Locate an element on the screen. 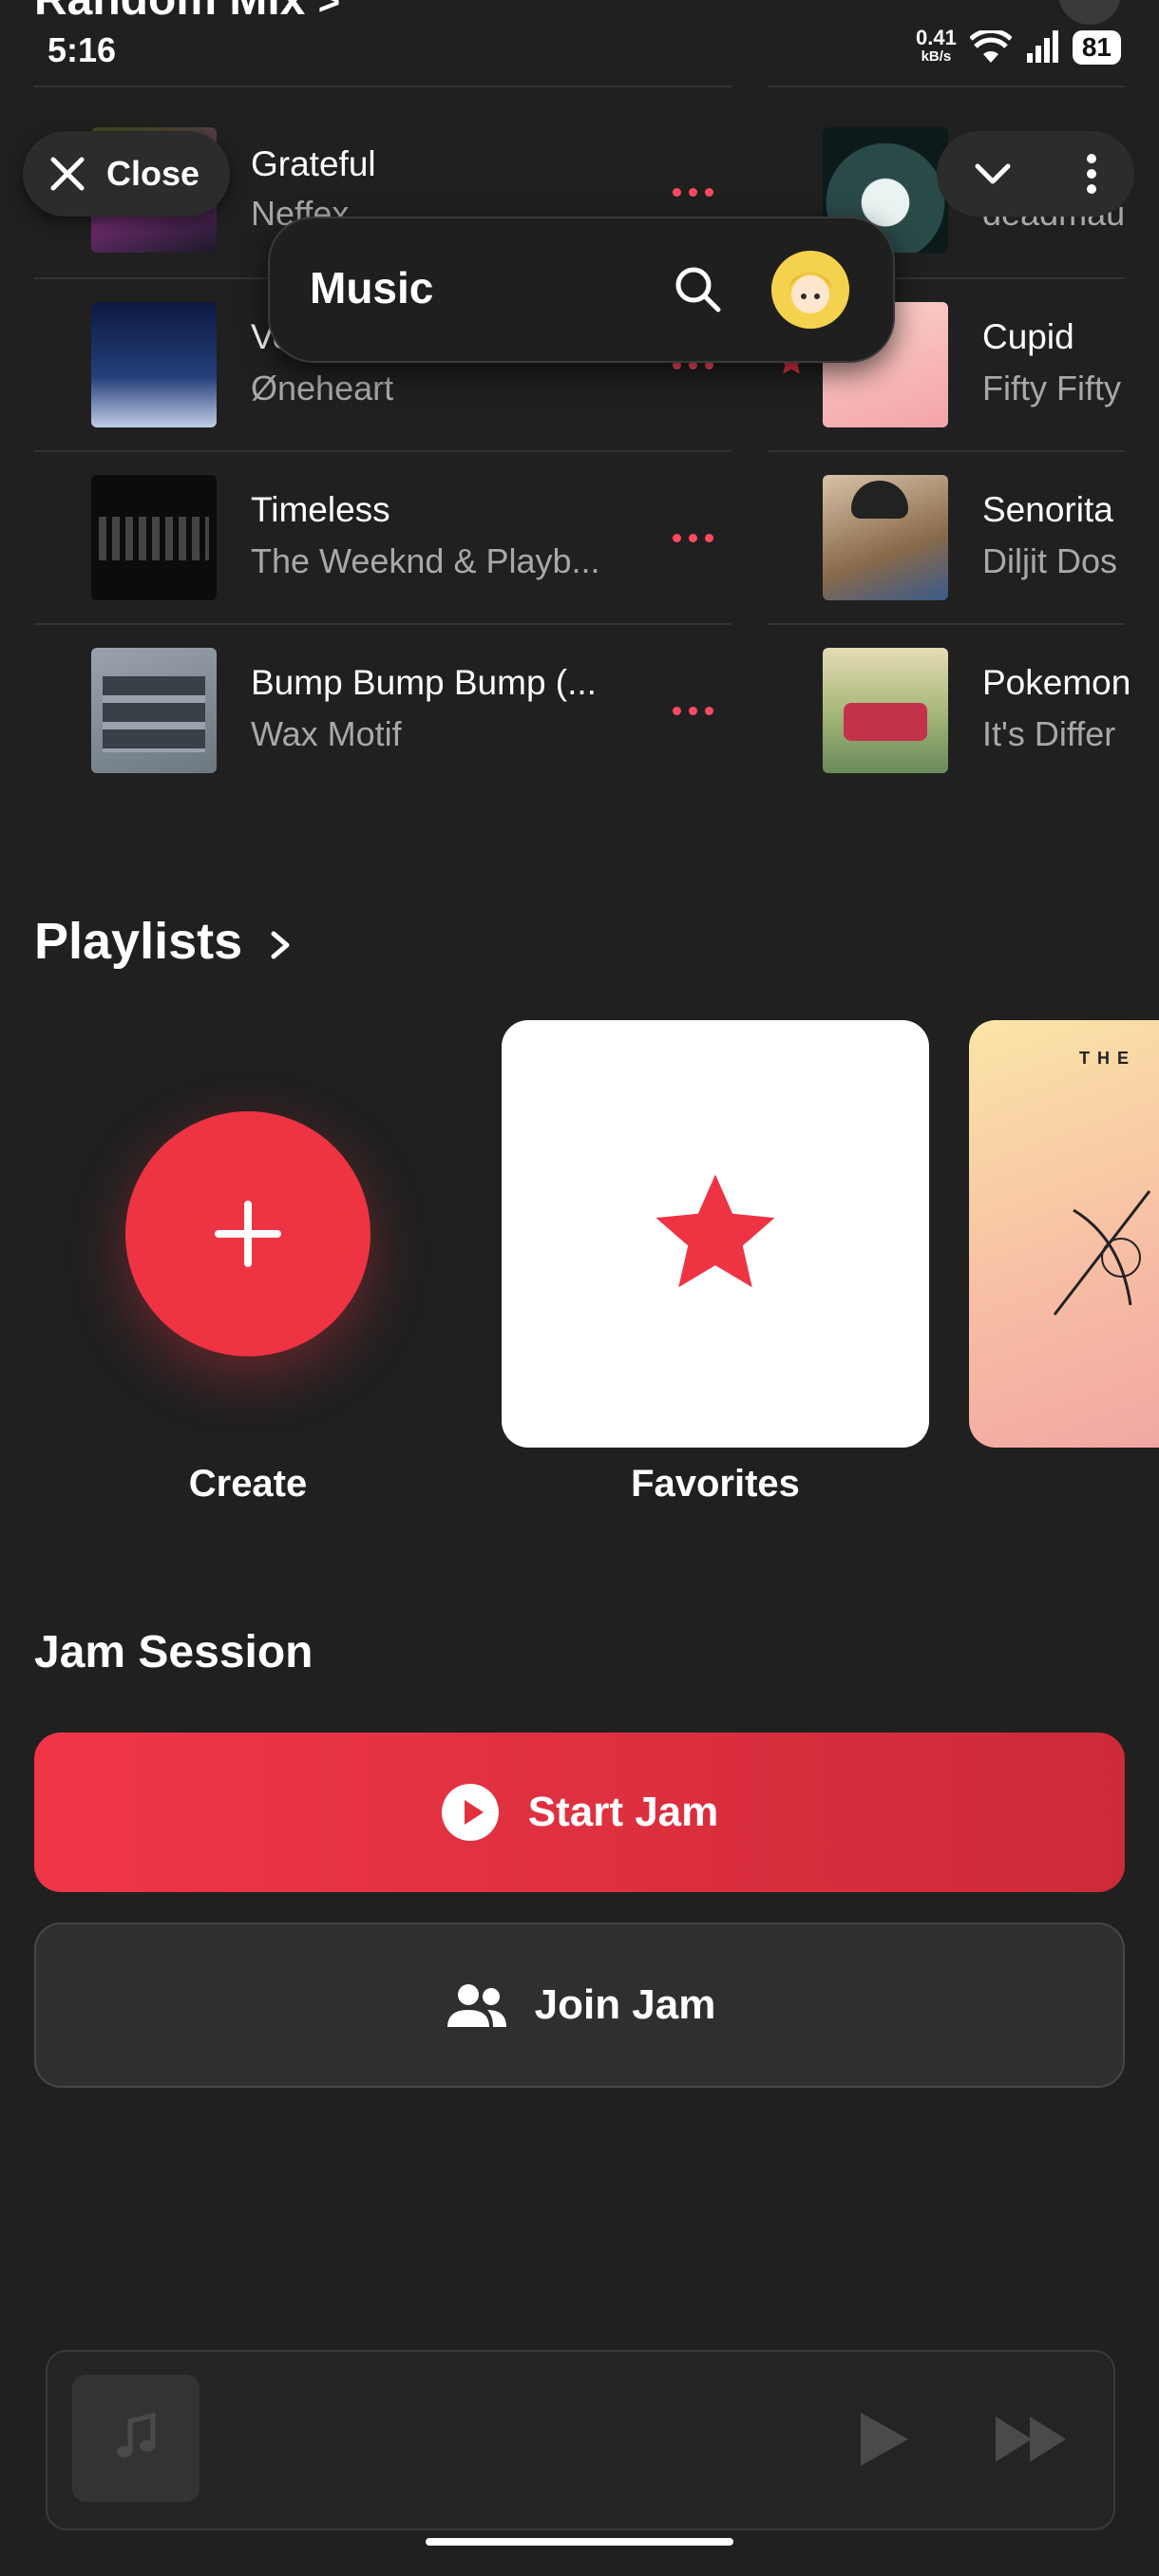  plus-icon is located at coordinates (248, 1234).